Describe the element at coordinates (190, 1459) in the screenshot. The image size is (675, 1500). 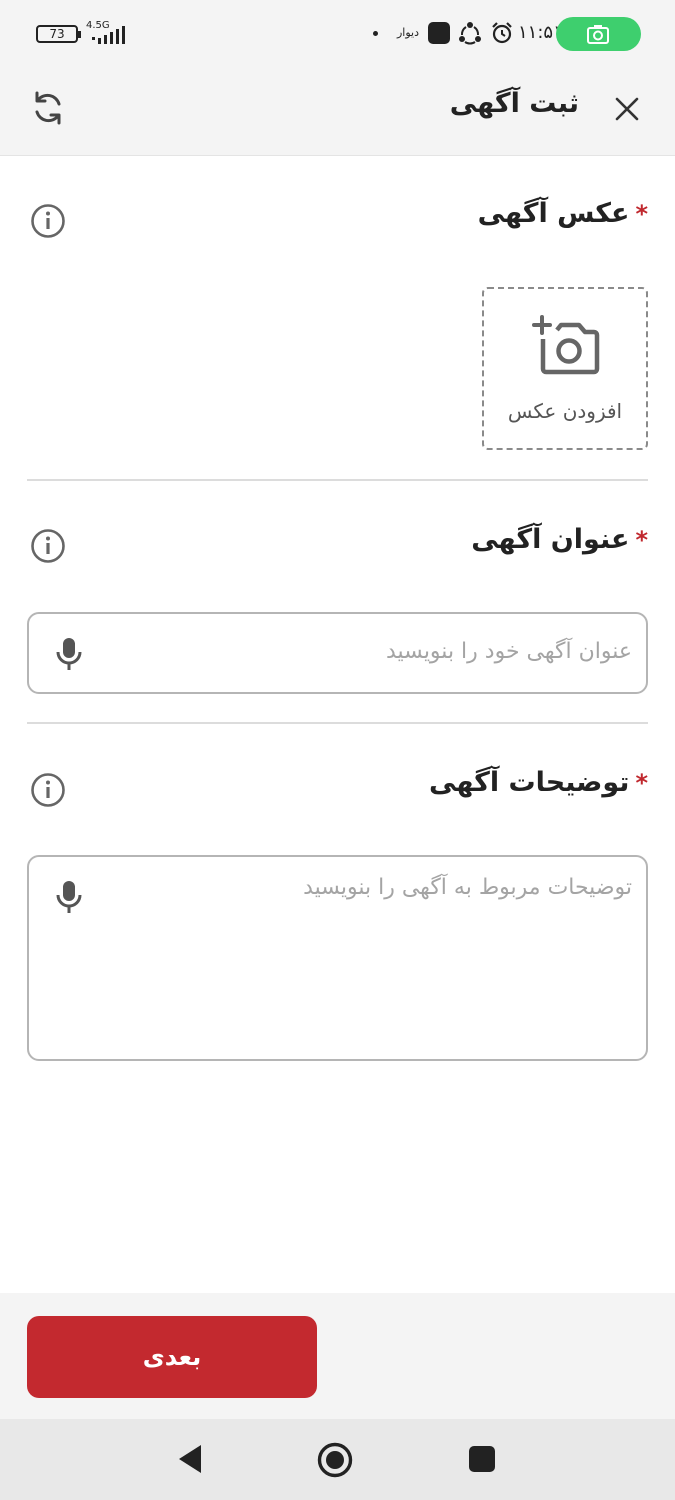
I see `back-icon` at that location.